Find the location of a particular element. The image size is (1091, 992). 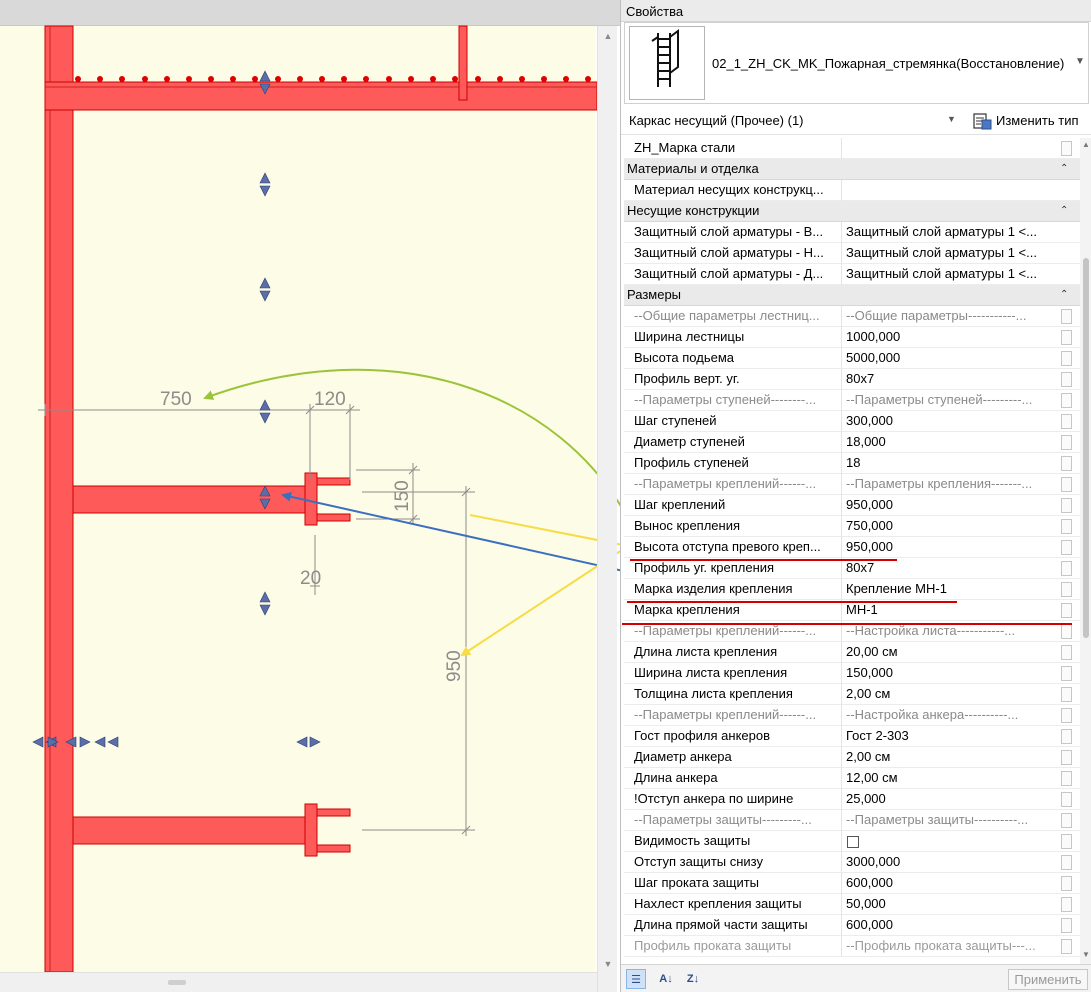

property-row: Ширина лестницы 1000,000 is located at coordinates (852, 337).